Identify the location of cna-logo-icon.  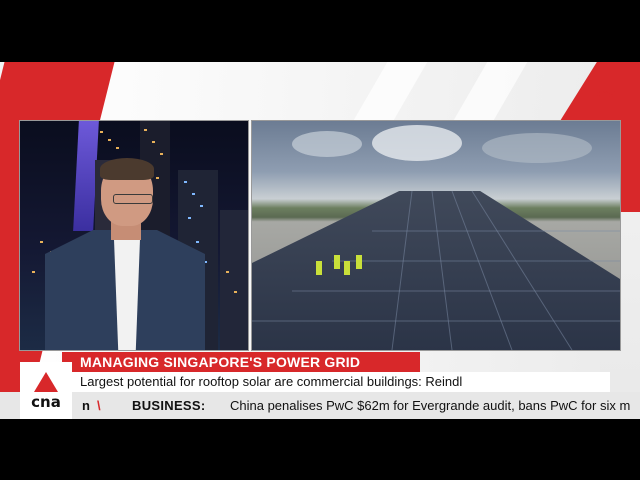
(605, 80).